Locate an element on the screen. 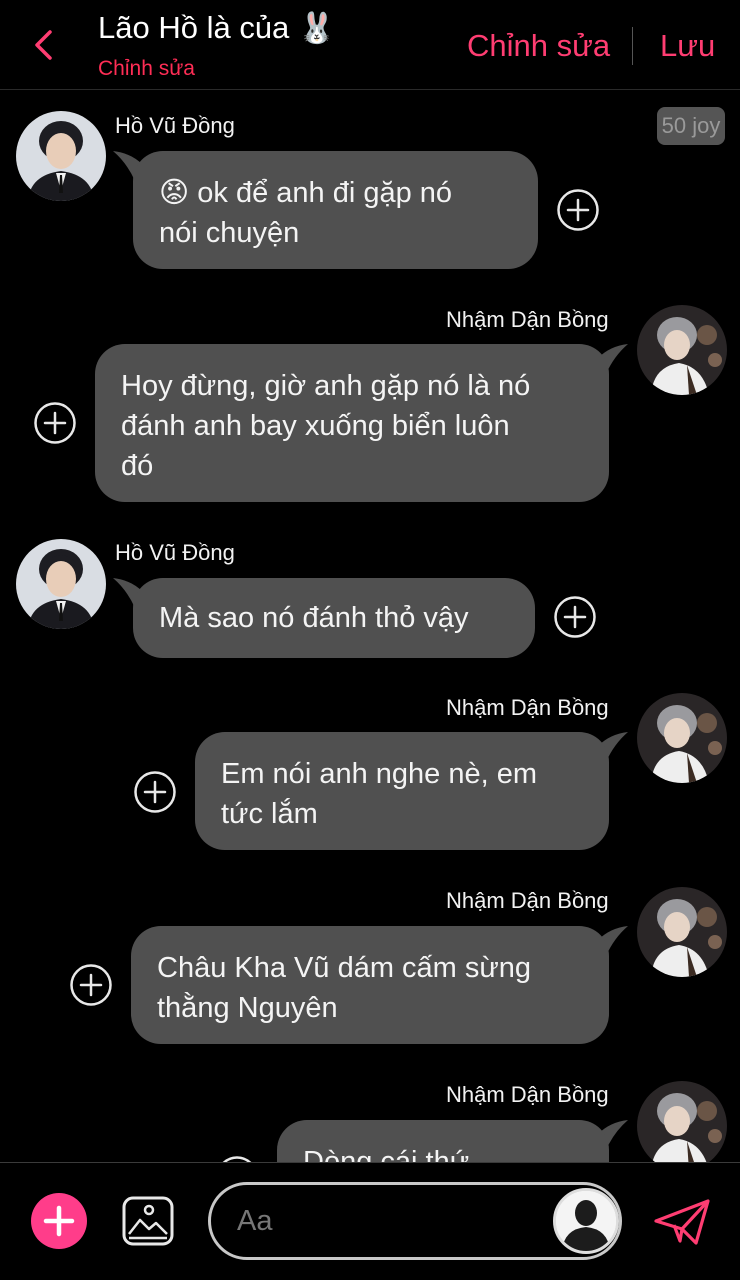  message-line: đánh anh bay xuống biển luôn is located at coordinates (315, 426).